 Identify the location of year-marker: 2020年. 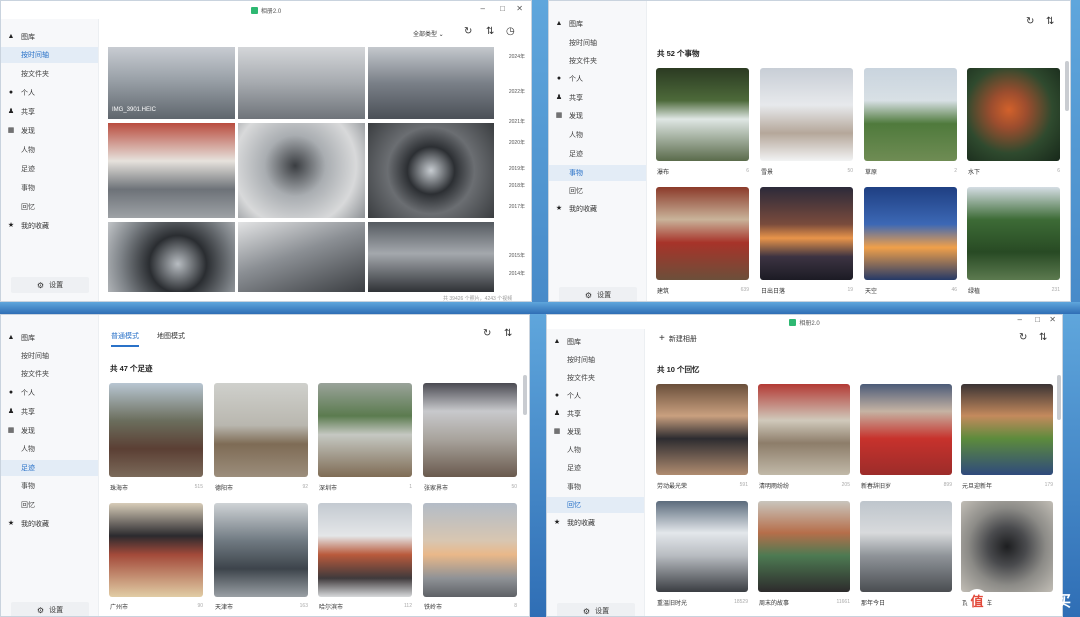
(517, 142).